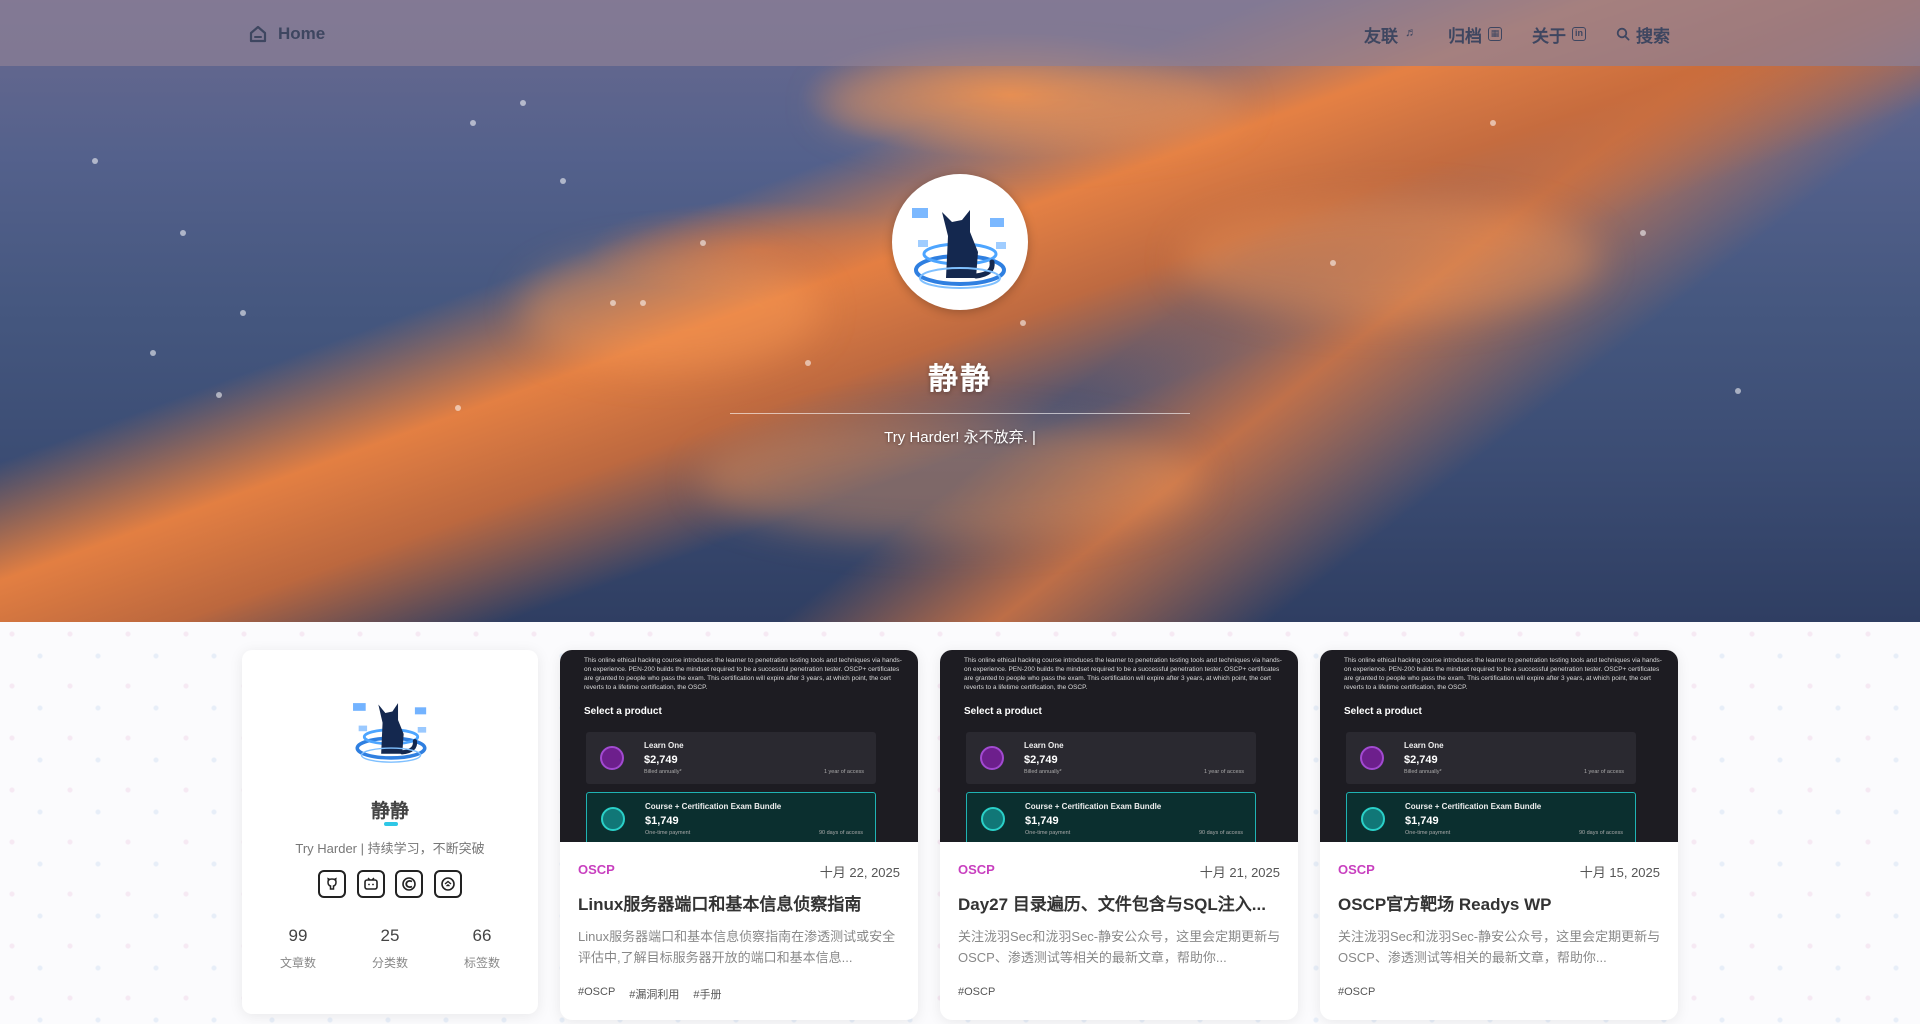 The image size is (1920, 1024). I want to click on profile-avatar, so click(391, 727).